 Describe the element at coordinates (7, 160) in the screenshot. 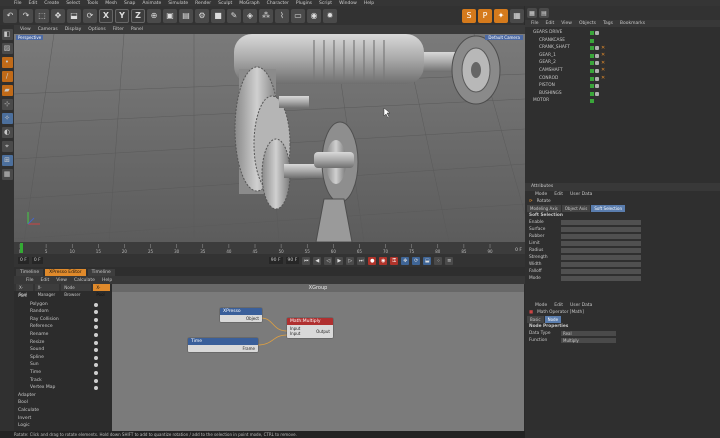

I see `workplane-lock-icon: ⊞` at that location.